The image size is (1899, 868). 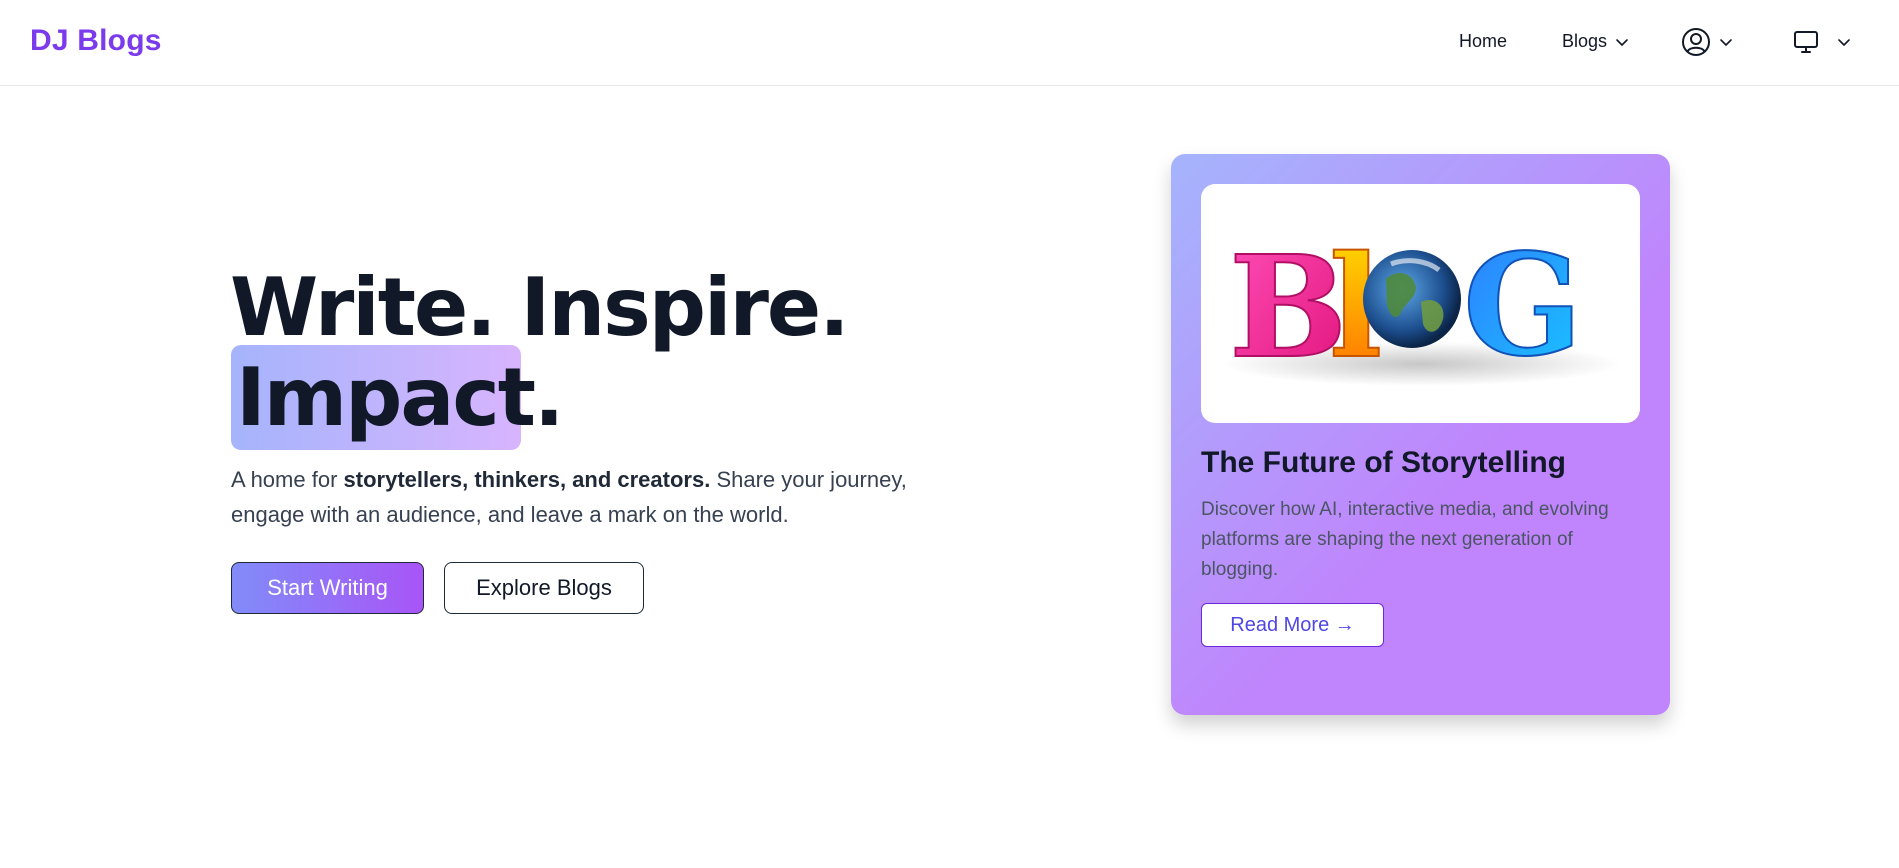 I want to click on hero-desc-prefix: A home for, so click(x=287, y=479).